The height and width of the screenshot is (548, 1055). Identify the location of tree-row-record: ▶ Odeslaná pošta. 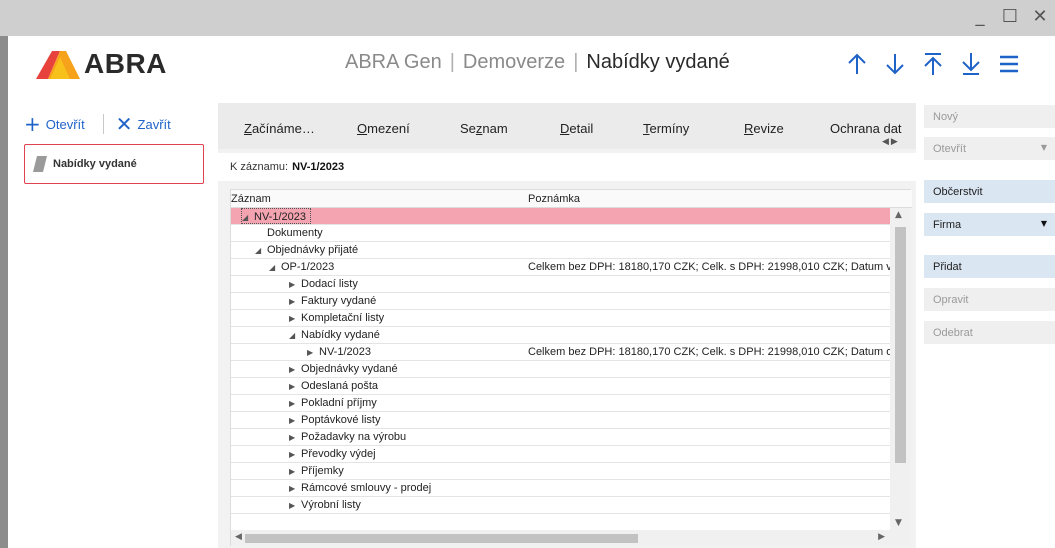
(333, 386).